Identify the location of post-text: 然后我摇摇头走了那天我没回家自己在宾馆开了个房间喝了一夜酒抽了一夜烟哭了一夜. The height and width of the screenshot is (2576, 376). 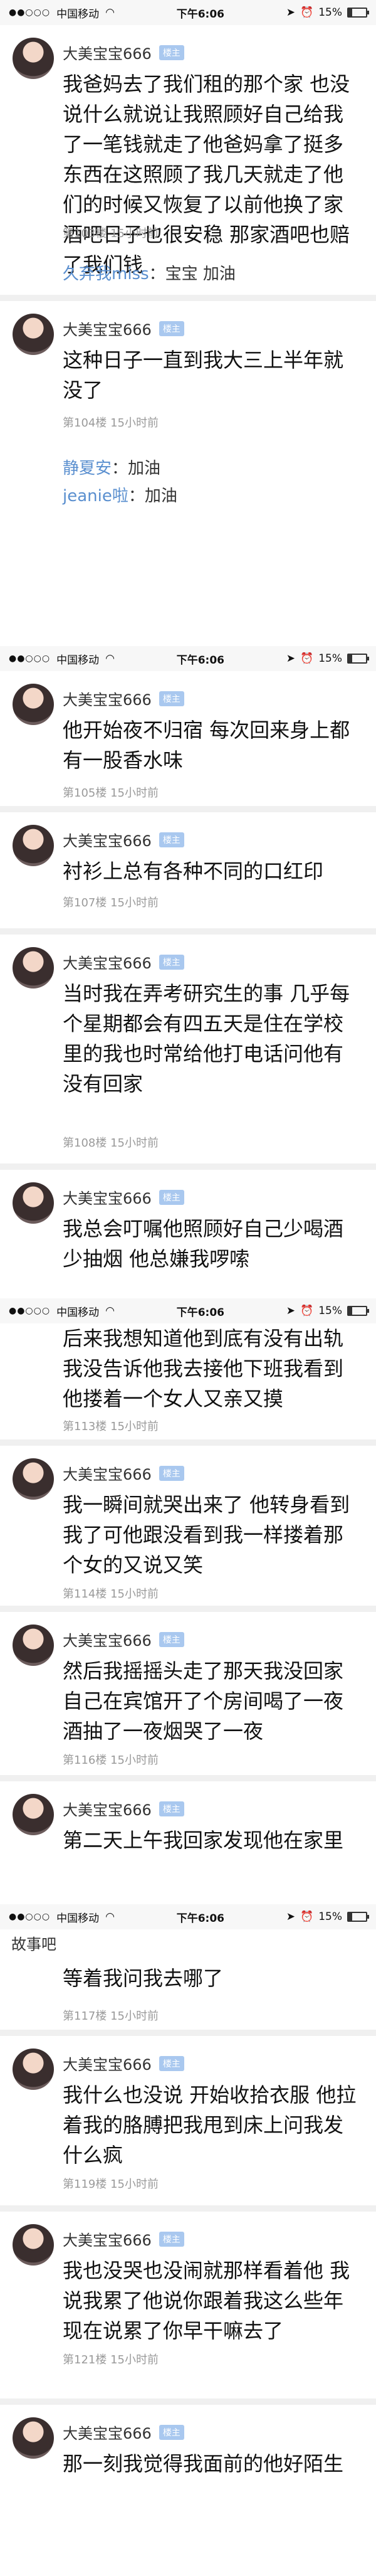
(204, 1701).